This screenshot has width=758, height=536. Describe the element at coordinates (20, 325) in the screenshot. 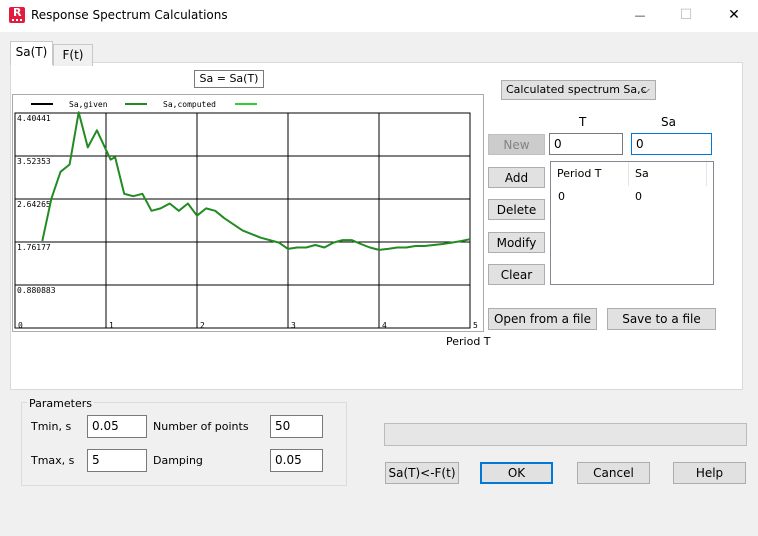

I see `x-tick-label: 0` at that location.